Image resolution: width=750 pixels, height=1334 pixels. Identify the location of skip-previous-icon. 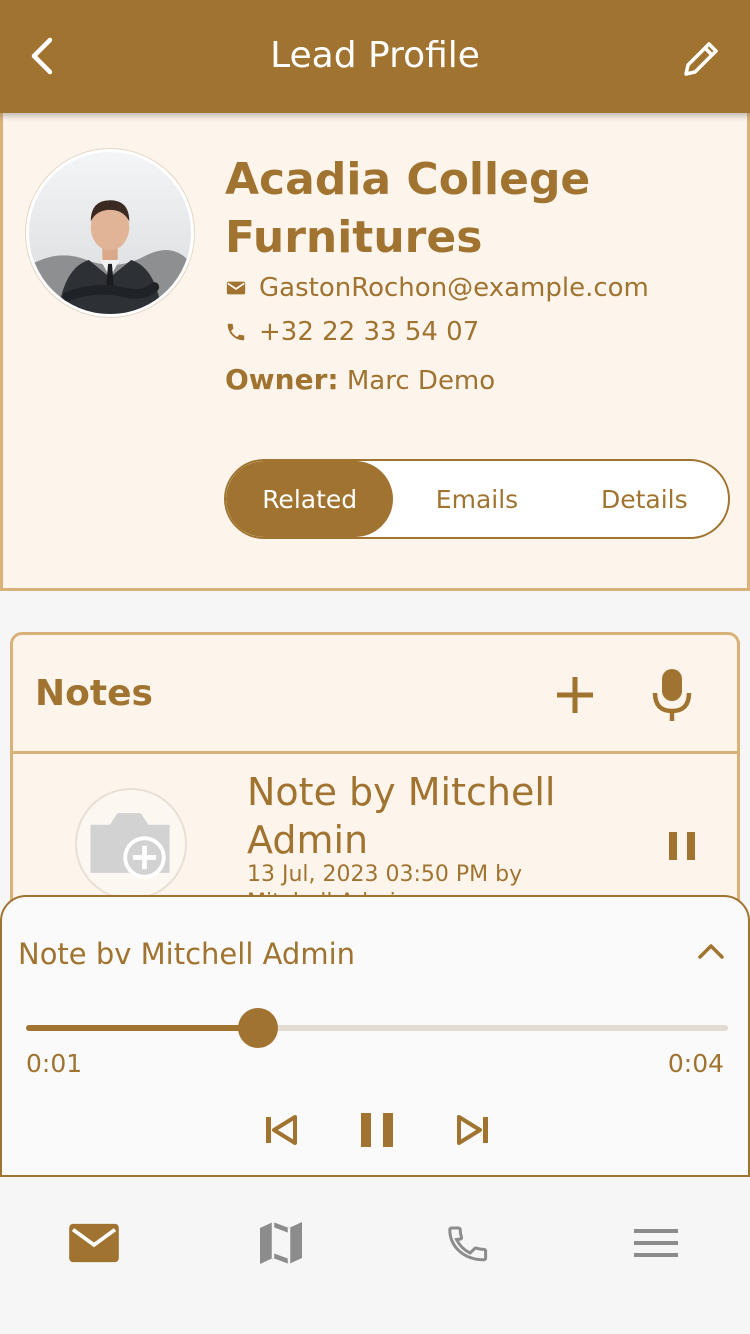
(281, 1130).